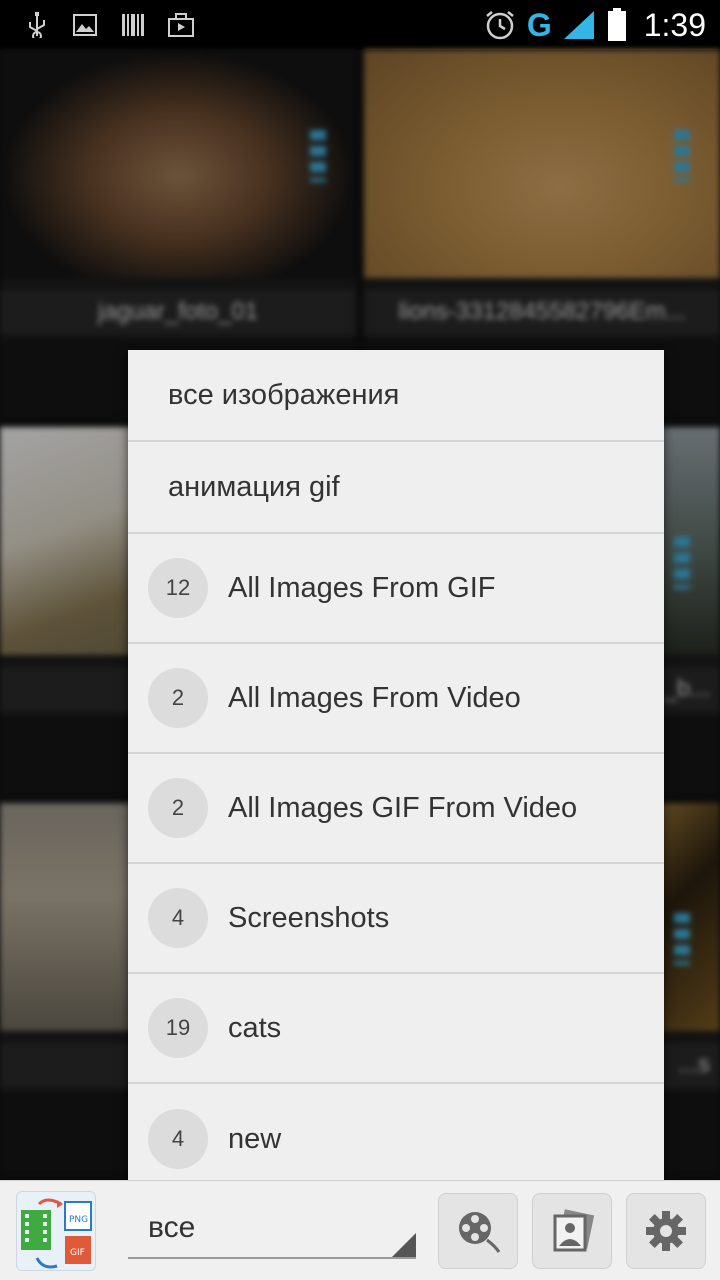  What do you see at coordinates (579, 25) in the screenshot?
I see `signal-icon` at bounding box center [579, 25].